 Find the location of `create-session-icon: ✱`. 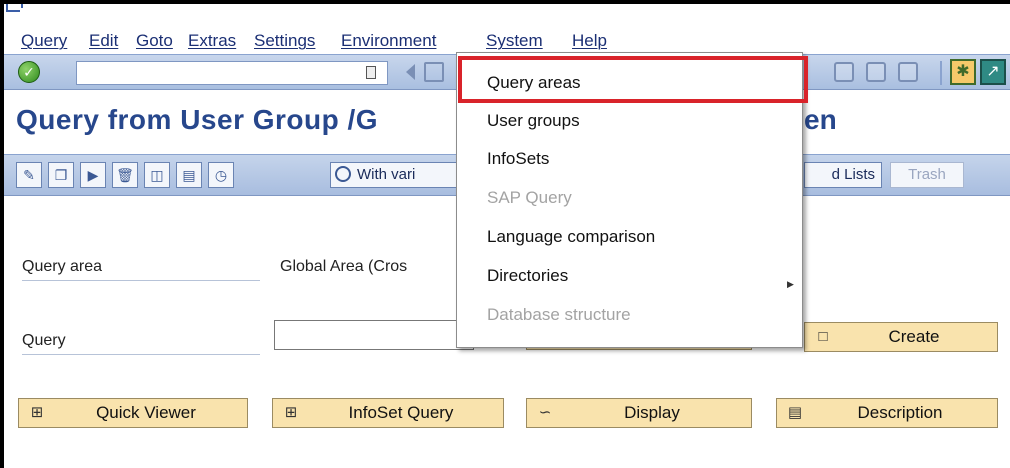

create-session-icon: ✱ is located at coordinates (963, 72).